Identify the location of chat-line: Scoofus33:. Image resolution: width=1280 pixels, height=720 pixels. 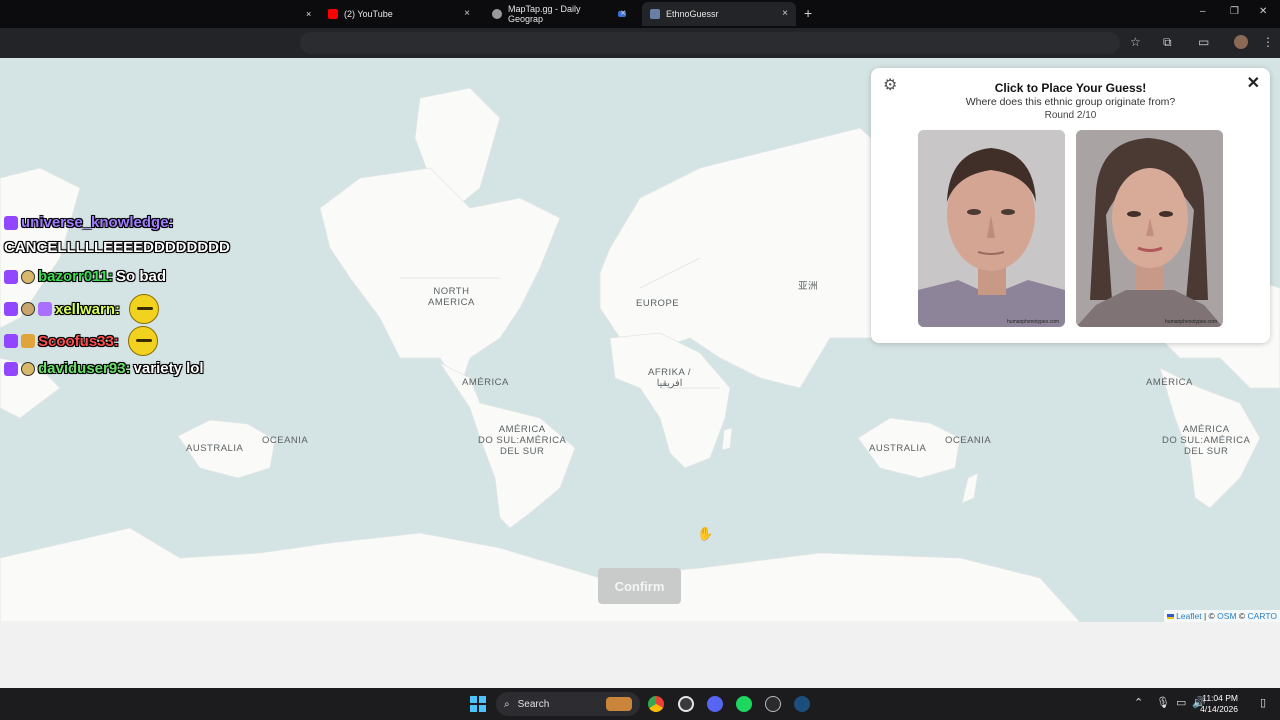
(81, 341).